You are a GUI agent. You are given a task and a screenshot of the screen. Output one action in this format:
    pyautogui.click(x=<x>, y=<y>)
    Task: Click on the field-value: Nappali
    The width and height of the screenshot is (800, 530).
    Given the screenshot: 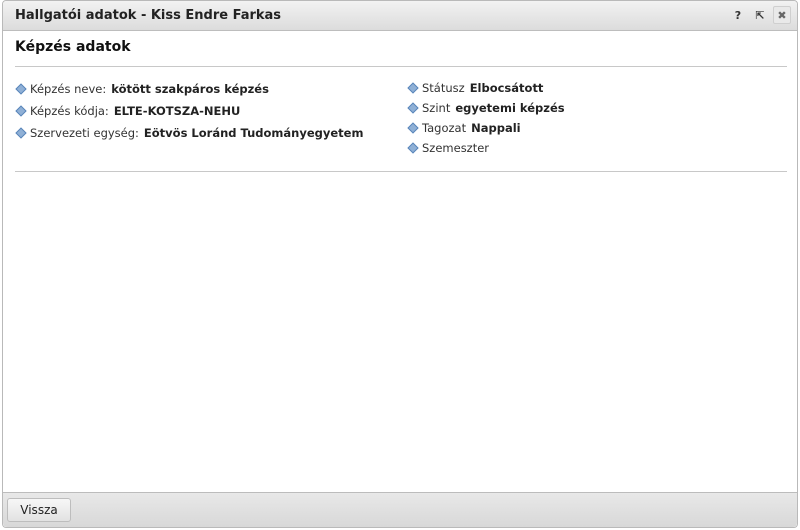 What is the action you would take?
    pyautogui.click(x=496, y=128)
    